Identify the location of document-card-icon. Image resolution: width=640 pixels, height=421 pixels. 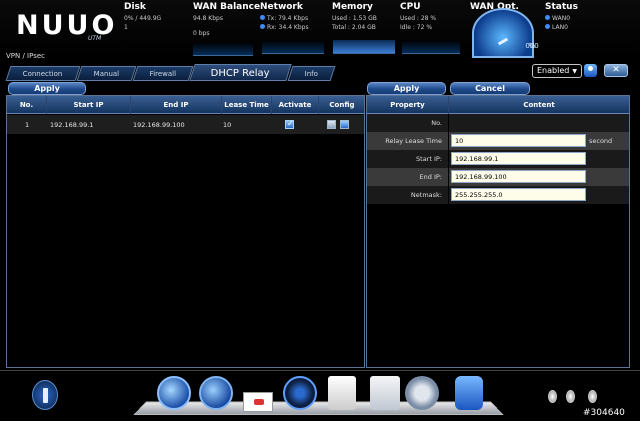
(258, 402).